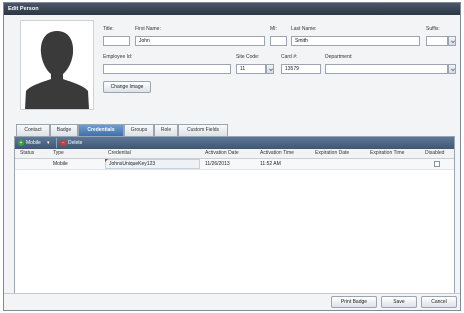 The image size is (464, 313). What do you see at coordinates (452, 69) in the screenshot?
I see `department-dropdown-chevron-down-icon` at bounding box center [452, 69].